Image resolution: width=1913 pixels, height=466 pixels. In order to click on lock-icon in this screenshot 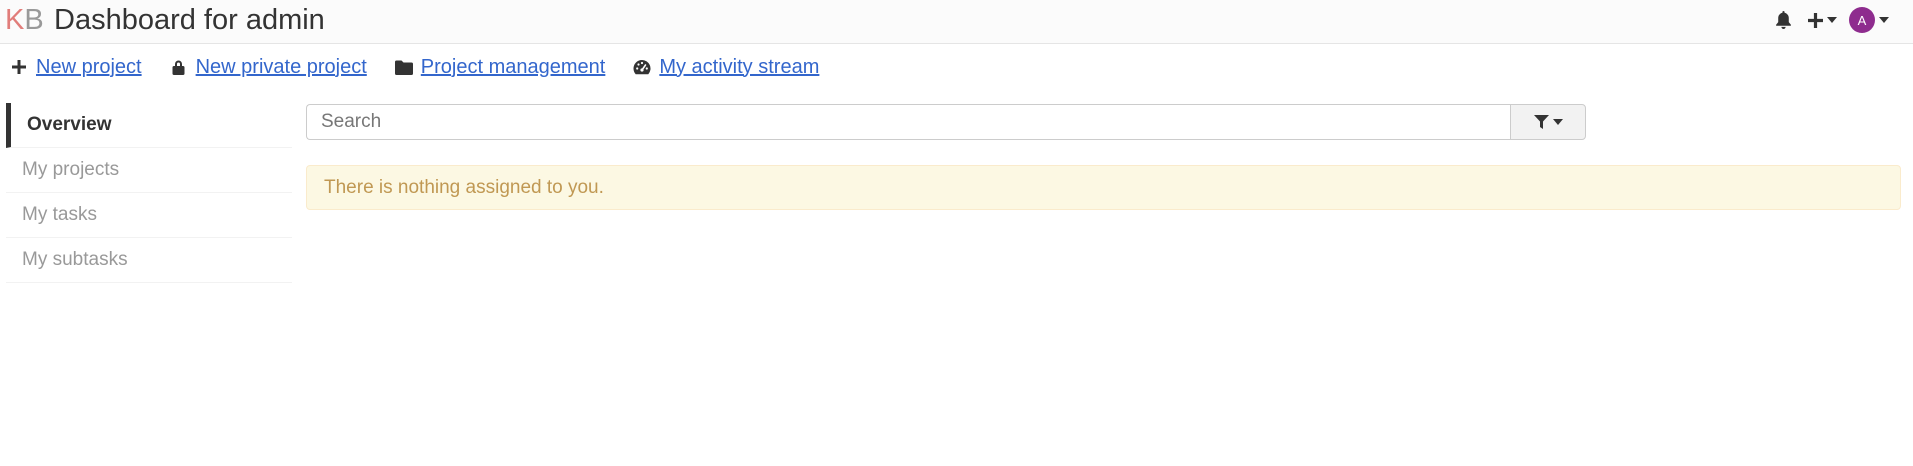, I will do `click(179, 67)`.